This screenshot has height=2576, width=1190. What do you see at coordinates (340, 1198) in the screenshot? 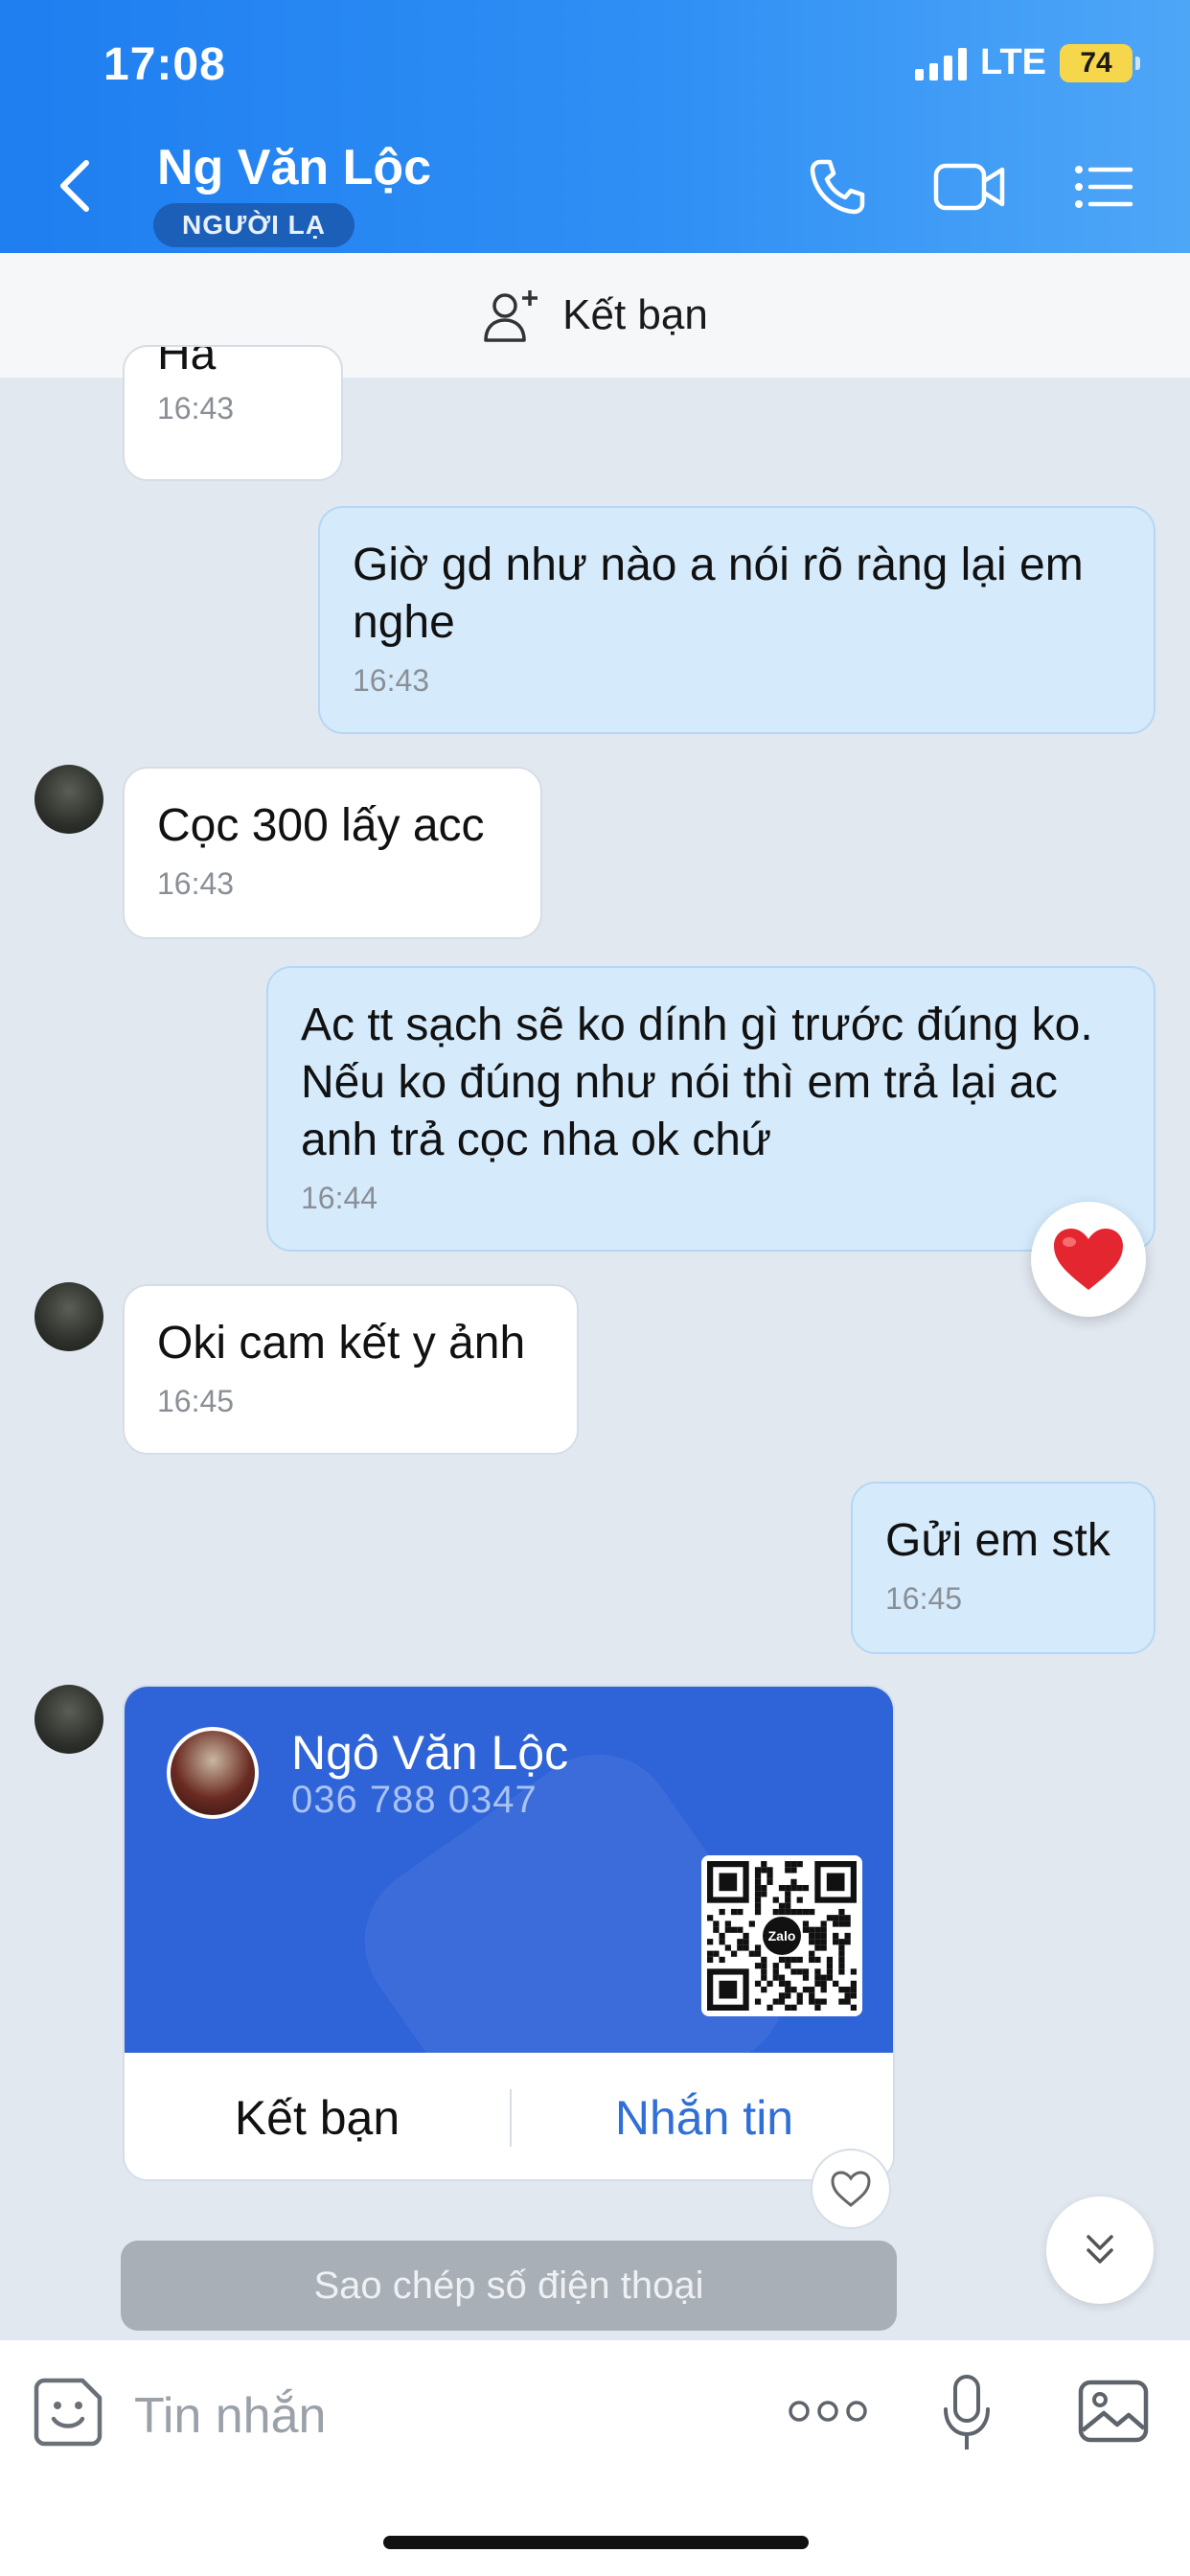
I see `message-time: 16:44` at bounding box center [340, 1198].